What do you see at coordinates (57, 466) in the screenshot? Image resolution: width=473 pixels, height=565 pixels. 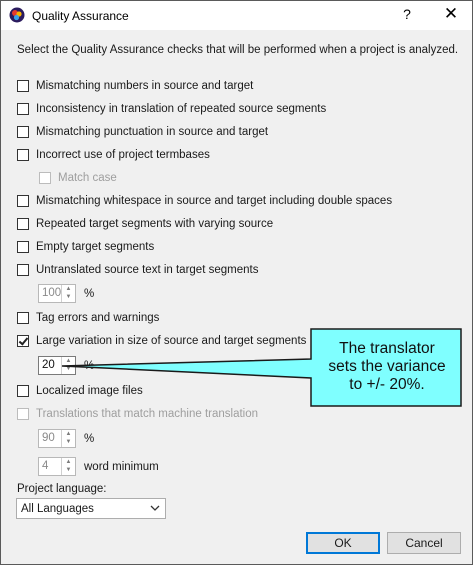 I see `spinbox: 4 ▲ ▼` at bounding box center [57, 466].